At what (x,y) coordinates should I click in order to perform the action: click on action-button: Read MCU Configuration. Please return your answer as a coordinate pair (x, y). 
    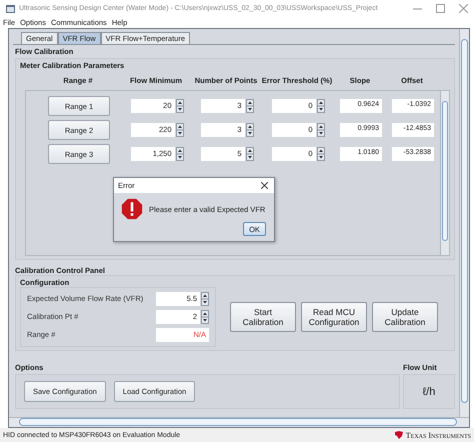
    Looking at the image, I should click on (334, 317).